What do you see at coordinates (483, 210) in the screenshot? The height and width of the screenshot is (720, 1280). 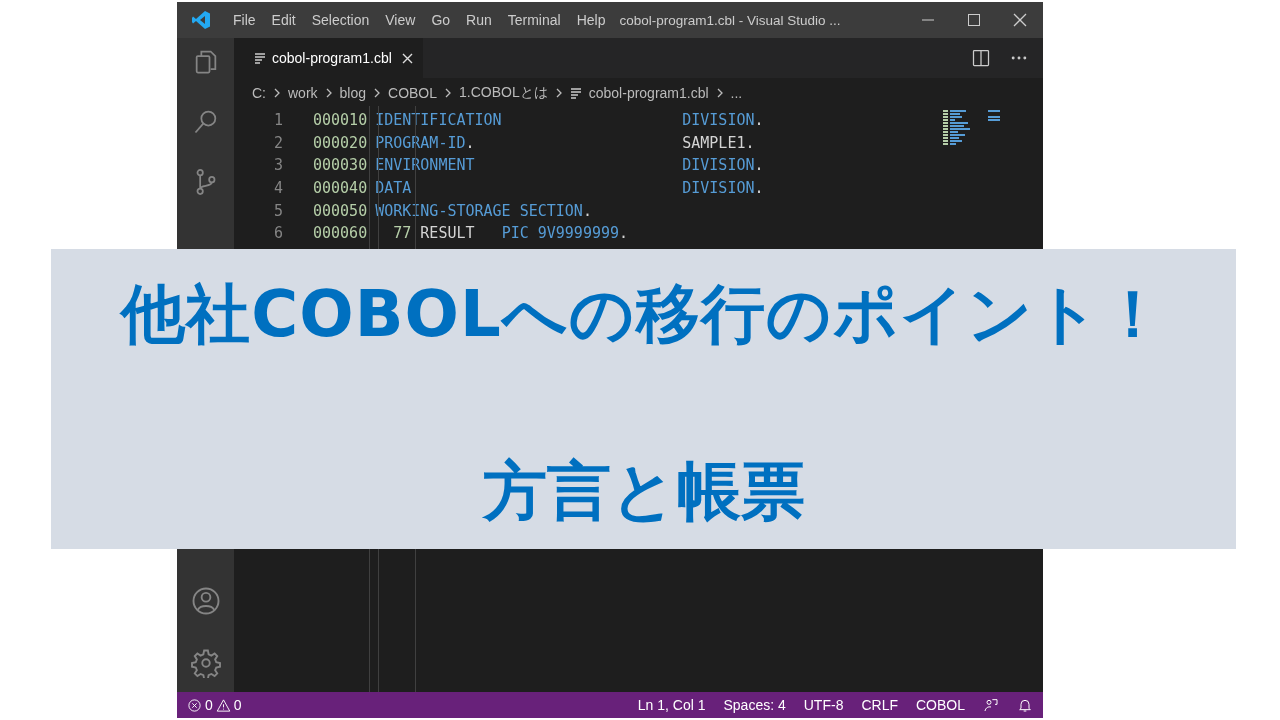 I see `code-line: WORKING-STORAGE SECTION.` at bounding box center [483, 210].